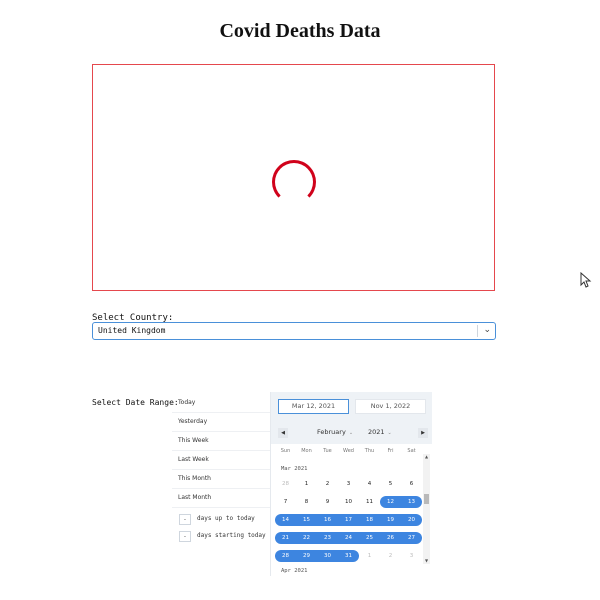 The image size is (600, 600). Describe the element at coordinates (390, 502) in the screenshot. I see `calendar-day-selected: 12` at that location.